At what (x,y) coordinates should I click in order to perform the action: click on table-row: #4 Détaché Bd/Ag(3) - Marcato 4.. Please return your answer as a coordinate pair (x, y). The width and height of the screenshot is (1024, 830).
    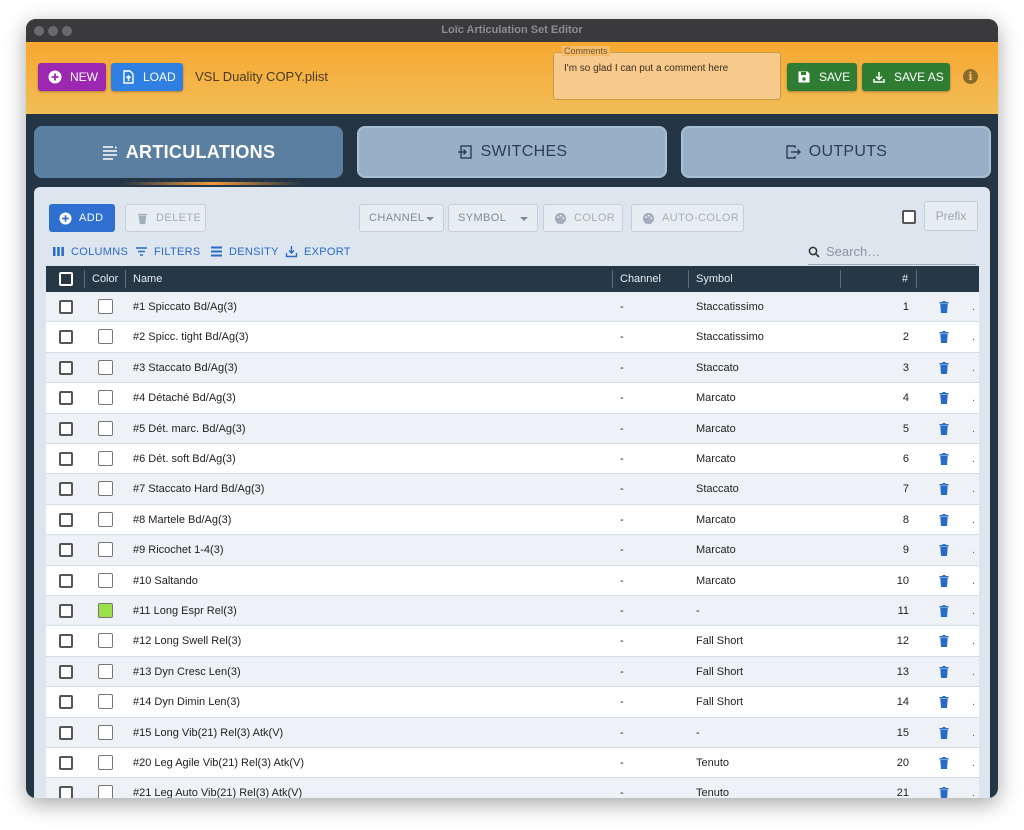
    Looking at the image, I should click on (512, 398).